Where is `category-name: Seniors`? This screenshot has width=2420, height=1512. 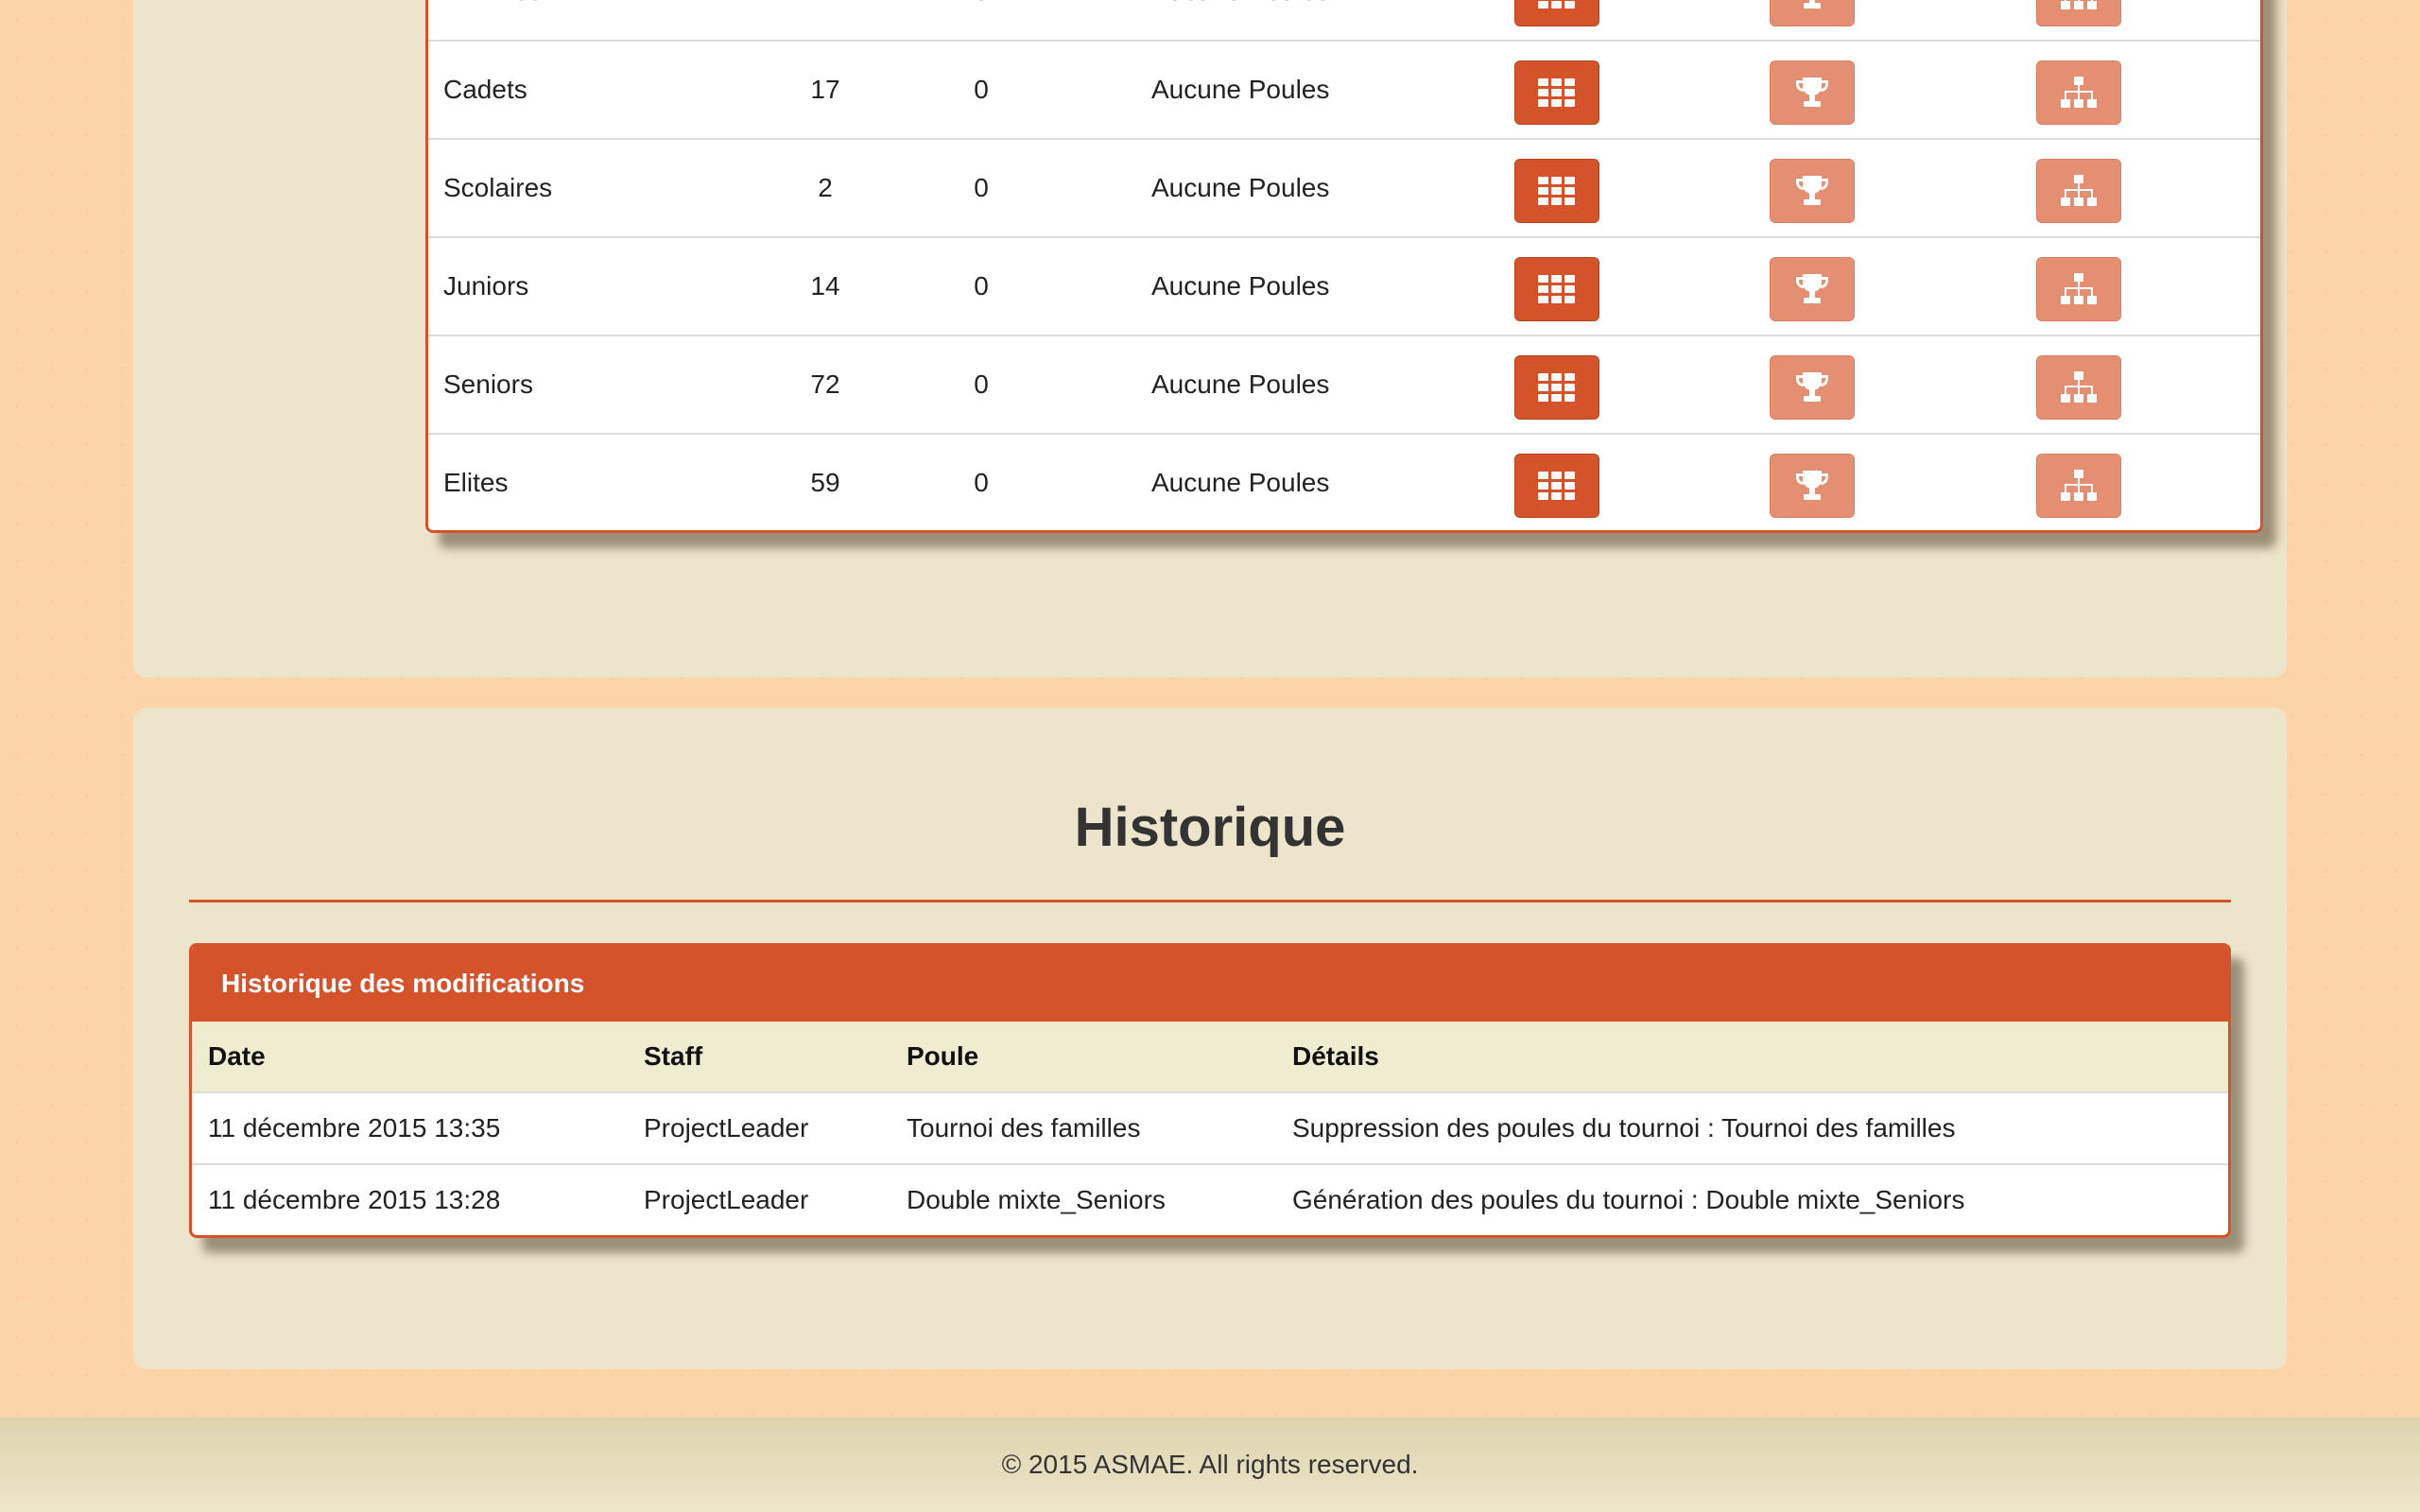
category-name: Seniors is located at coordinates (488, 384).